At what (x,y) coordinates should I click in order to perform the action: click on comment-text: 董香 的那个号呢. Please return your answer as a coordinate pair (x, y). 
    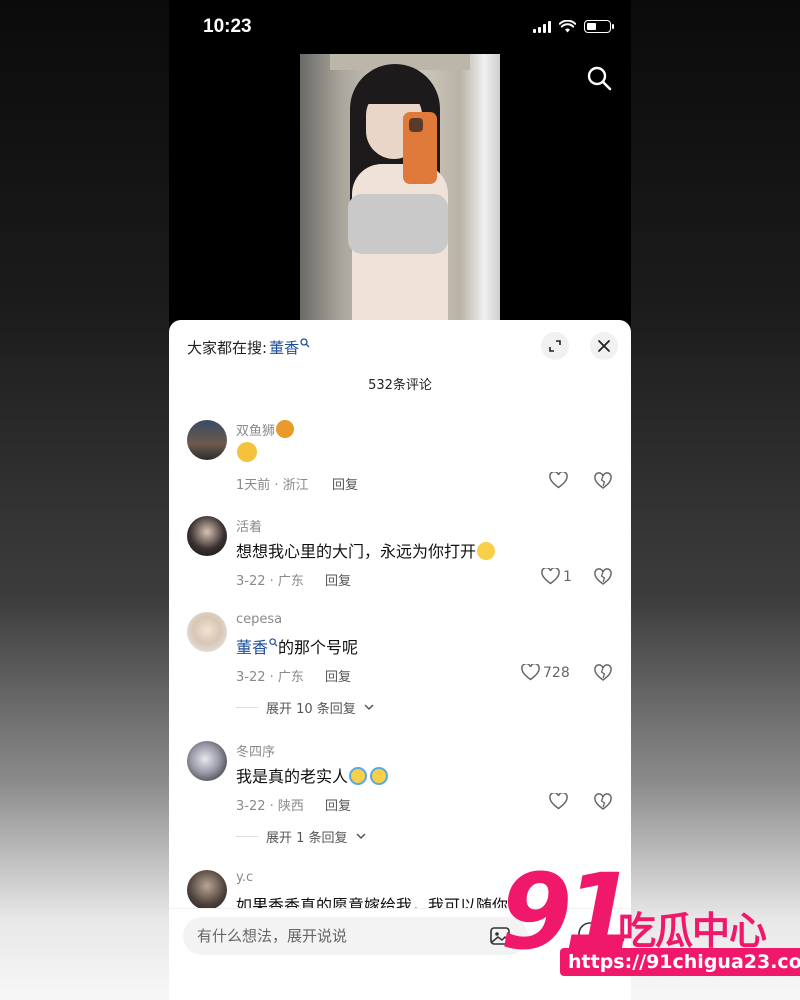
    Looking at the image, I should click on (297, 647).